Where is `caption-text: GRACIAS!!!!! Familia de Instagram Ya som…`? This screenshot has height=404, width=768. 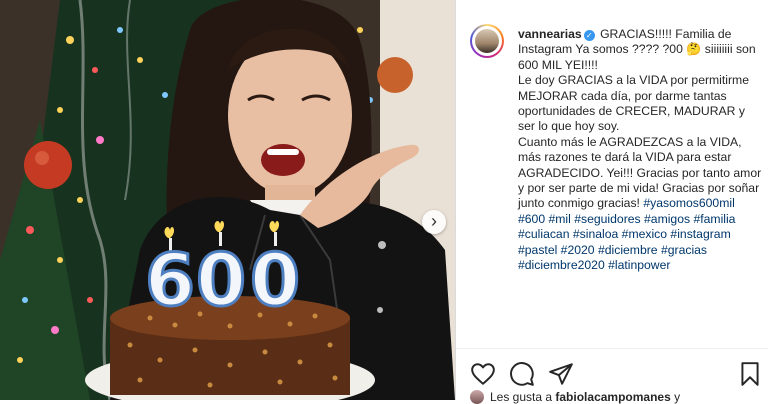 caption-text: GRACIAS!!!!! Familia de Instagram Ya som… is located at coordinates (640, 119).